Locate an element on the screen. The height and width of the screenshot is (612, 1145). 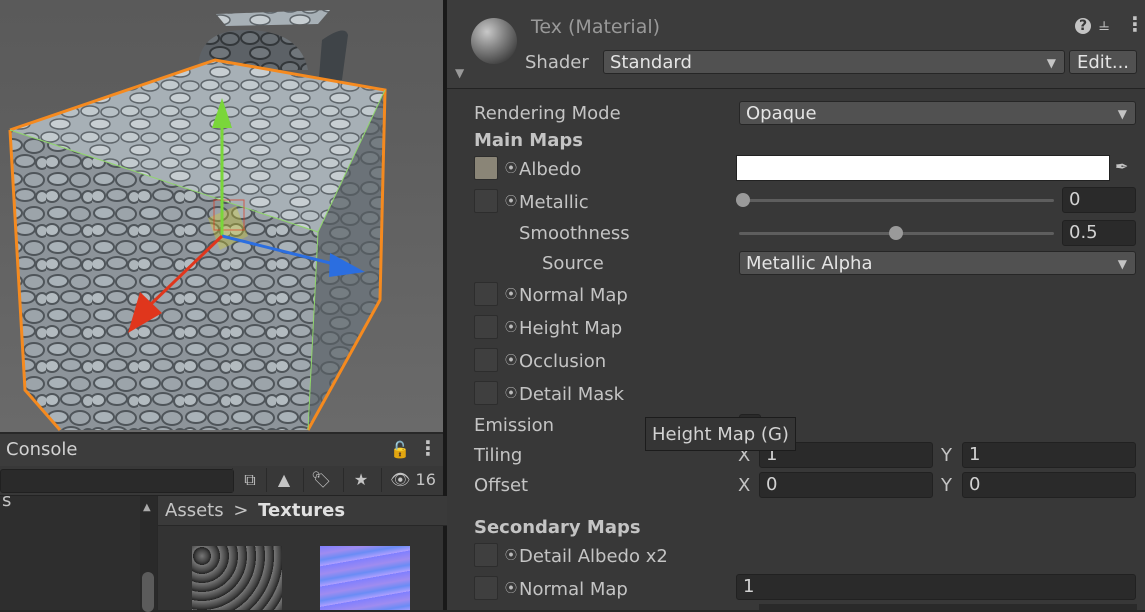
folder-tree-label: s is located at coordinates (7, 500).